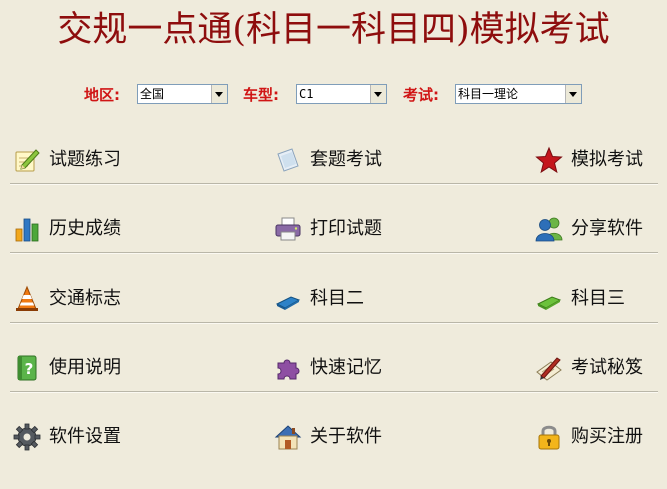 This screenshot has width=667, height=489. Describe the element at coordinates (288, 229) in the screenshot. I see `printer-icon` at that location.